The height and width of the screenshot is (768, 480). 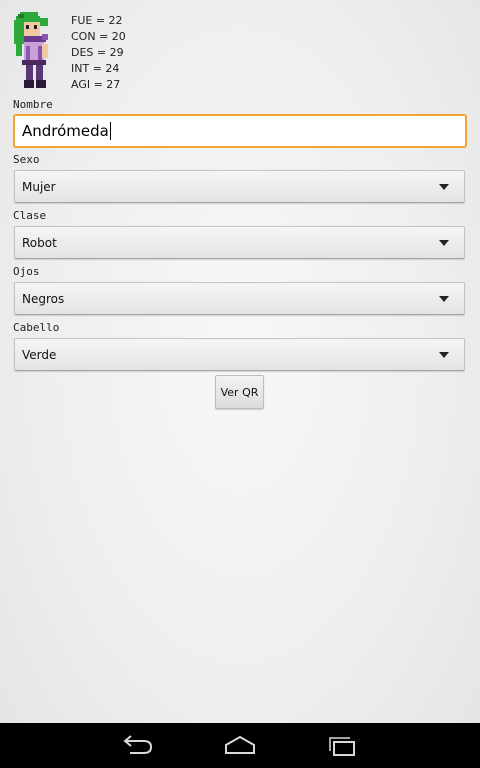 What do you see at coordinates (342, 746) in the screenshot?
I see `recent-apps-icon` at bounding box center [342, 746].